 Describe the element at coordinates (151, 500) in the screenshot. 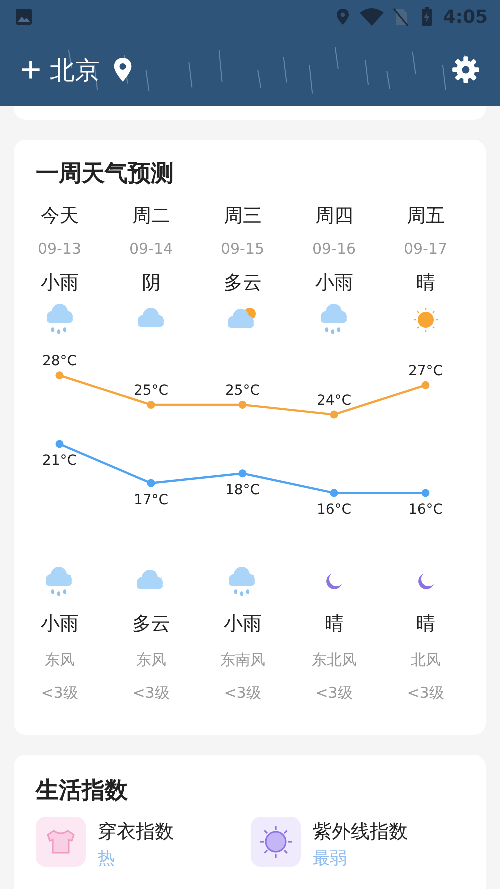

I see `temperature-label: 17°C` at that location.